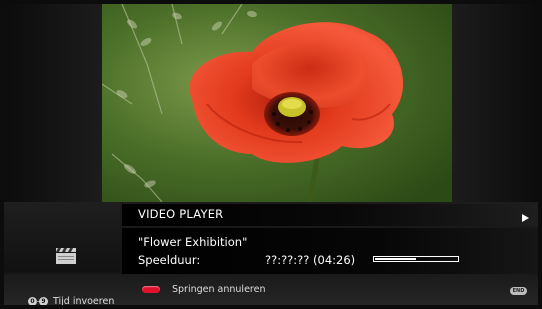 Image resolution: width=542 pixels, height=309 pixels. Describe the element at coordinates (43, 301) in the screenshot. I see `number-key-9: 9` at that location.